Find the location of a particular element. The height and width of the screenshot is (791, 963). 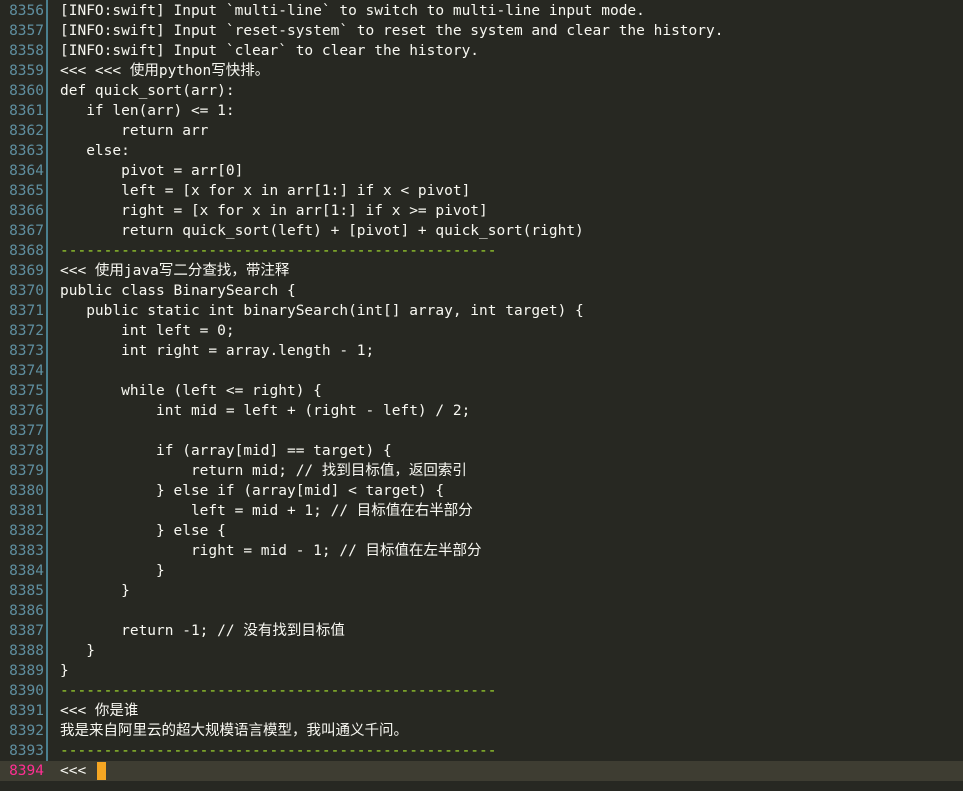

line-text: 我是来自阿里云的超大规模语言模型，我叫通义千问。 is located at coordinates (234, 731).